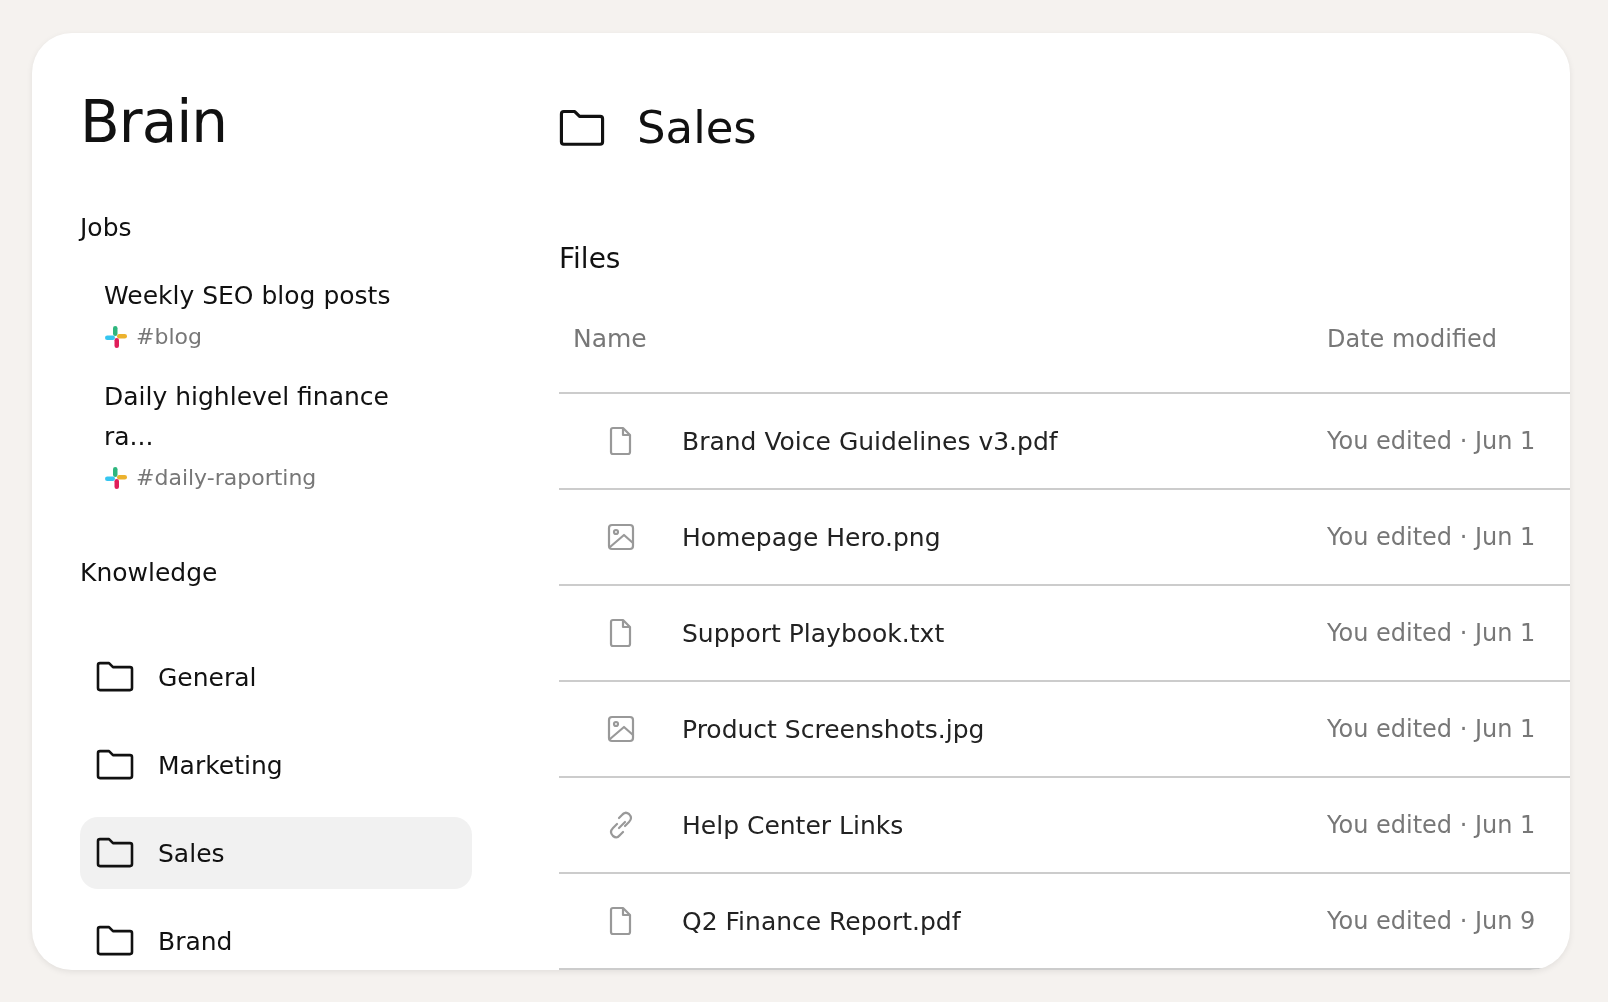  Describe the element at coordinates (1004, 537) in the screenshot. I see `file-name: Homepage Hero.png` at that location.